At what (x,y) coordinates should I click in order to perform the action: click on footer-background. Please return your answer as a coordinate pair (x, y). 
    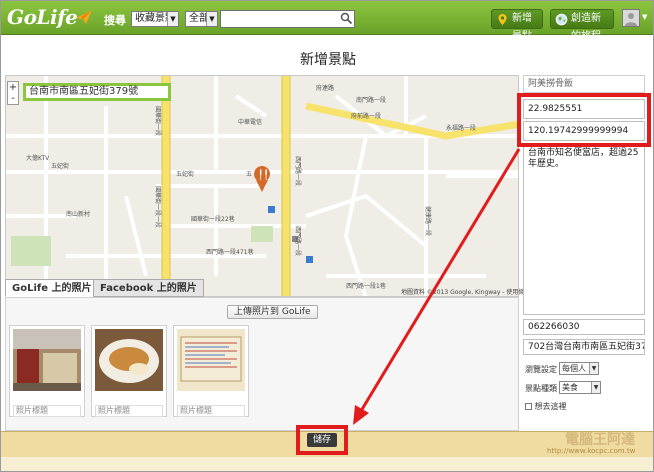
    Looking at the image, I should click on (327, 464).